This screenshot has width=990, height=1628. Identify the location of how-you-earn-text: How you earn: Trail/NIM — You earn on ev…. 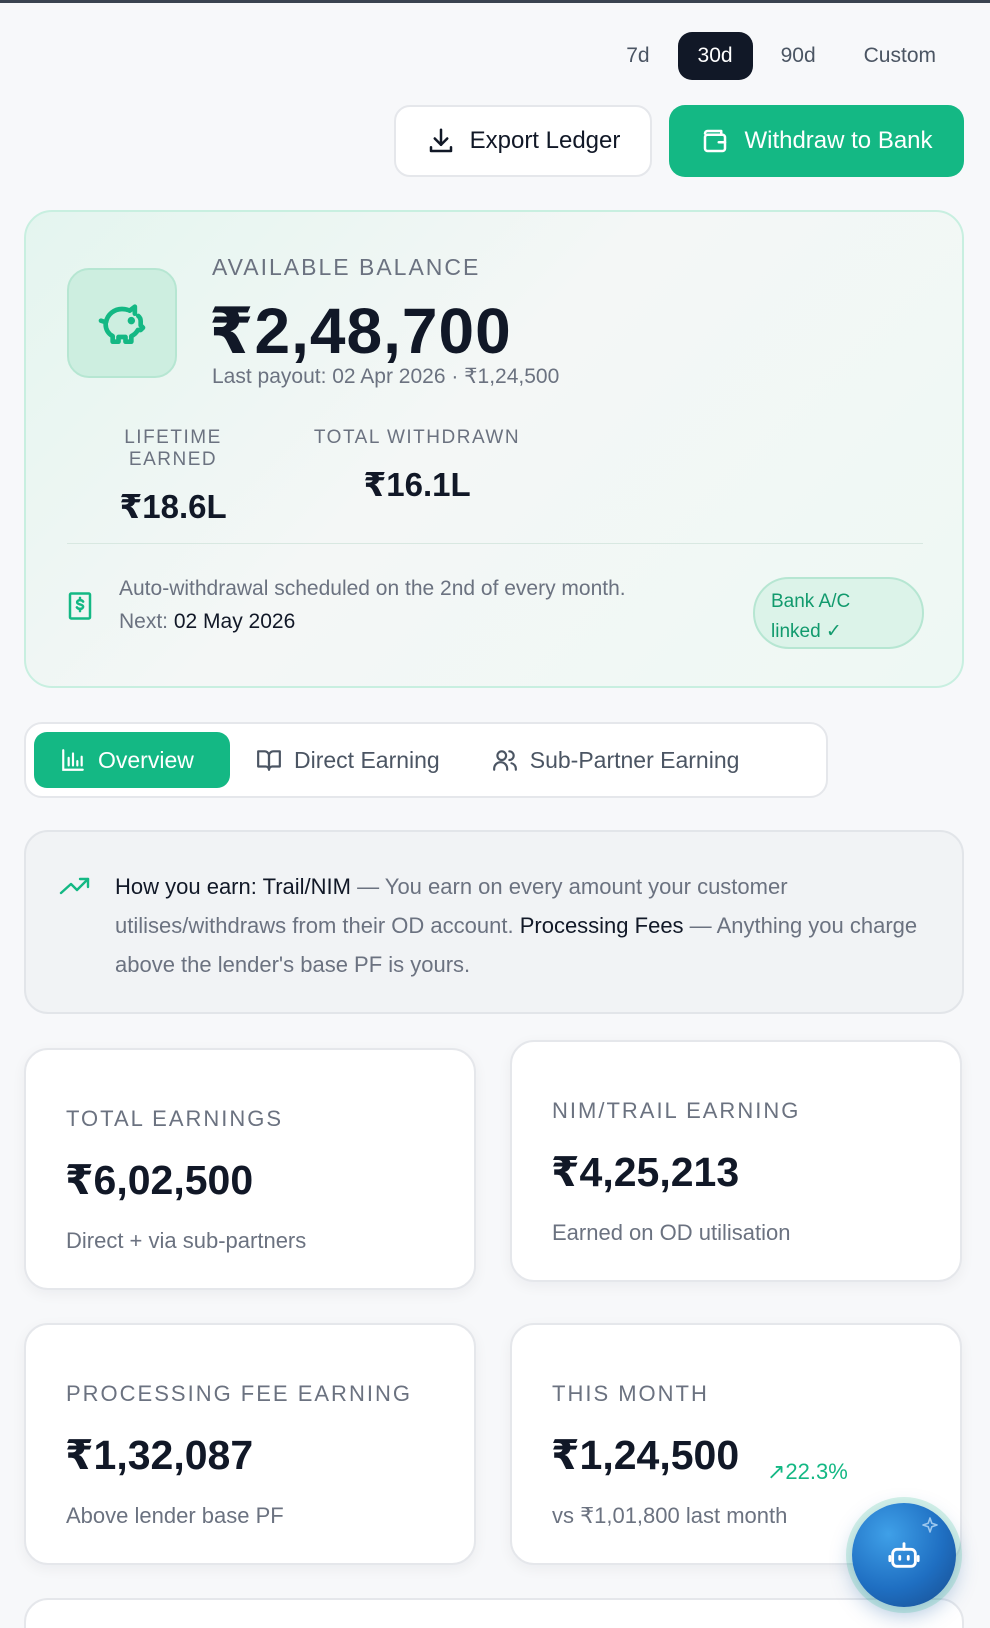
(525, 925).